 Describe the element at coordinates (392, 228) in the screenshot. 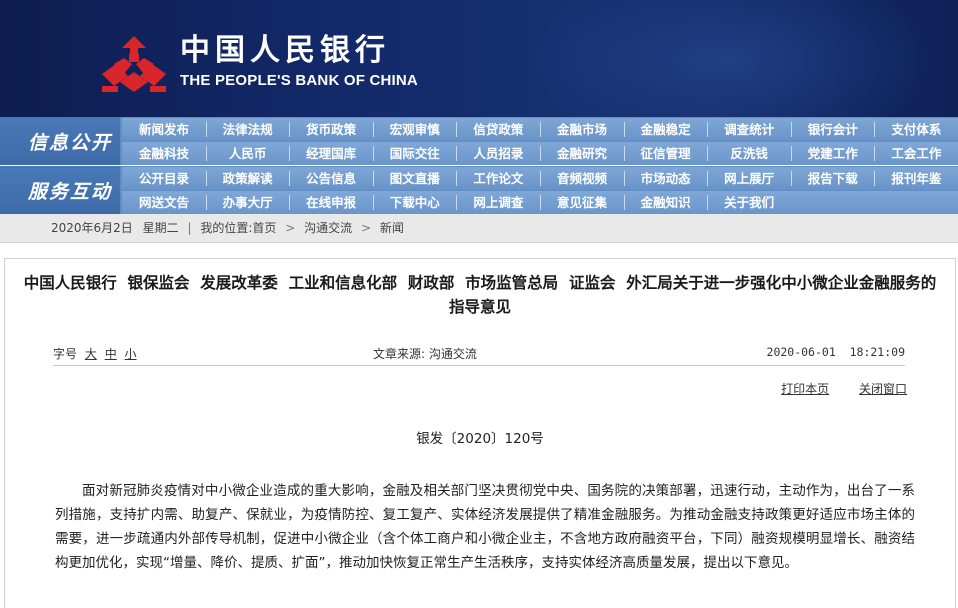

I see `breadcrumb-news: 新闻` at that location.